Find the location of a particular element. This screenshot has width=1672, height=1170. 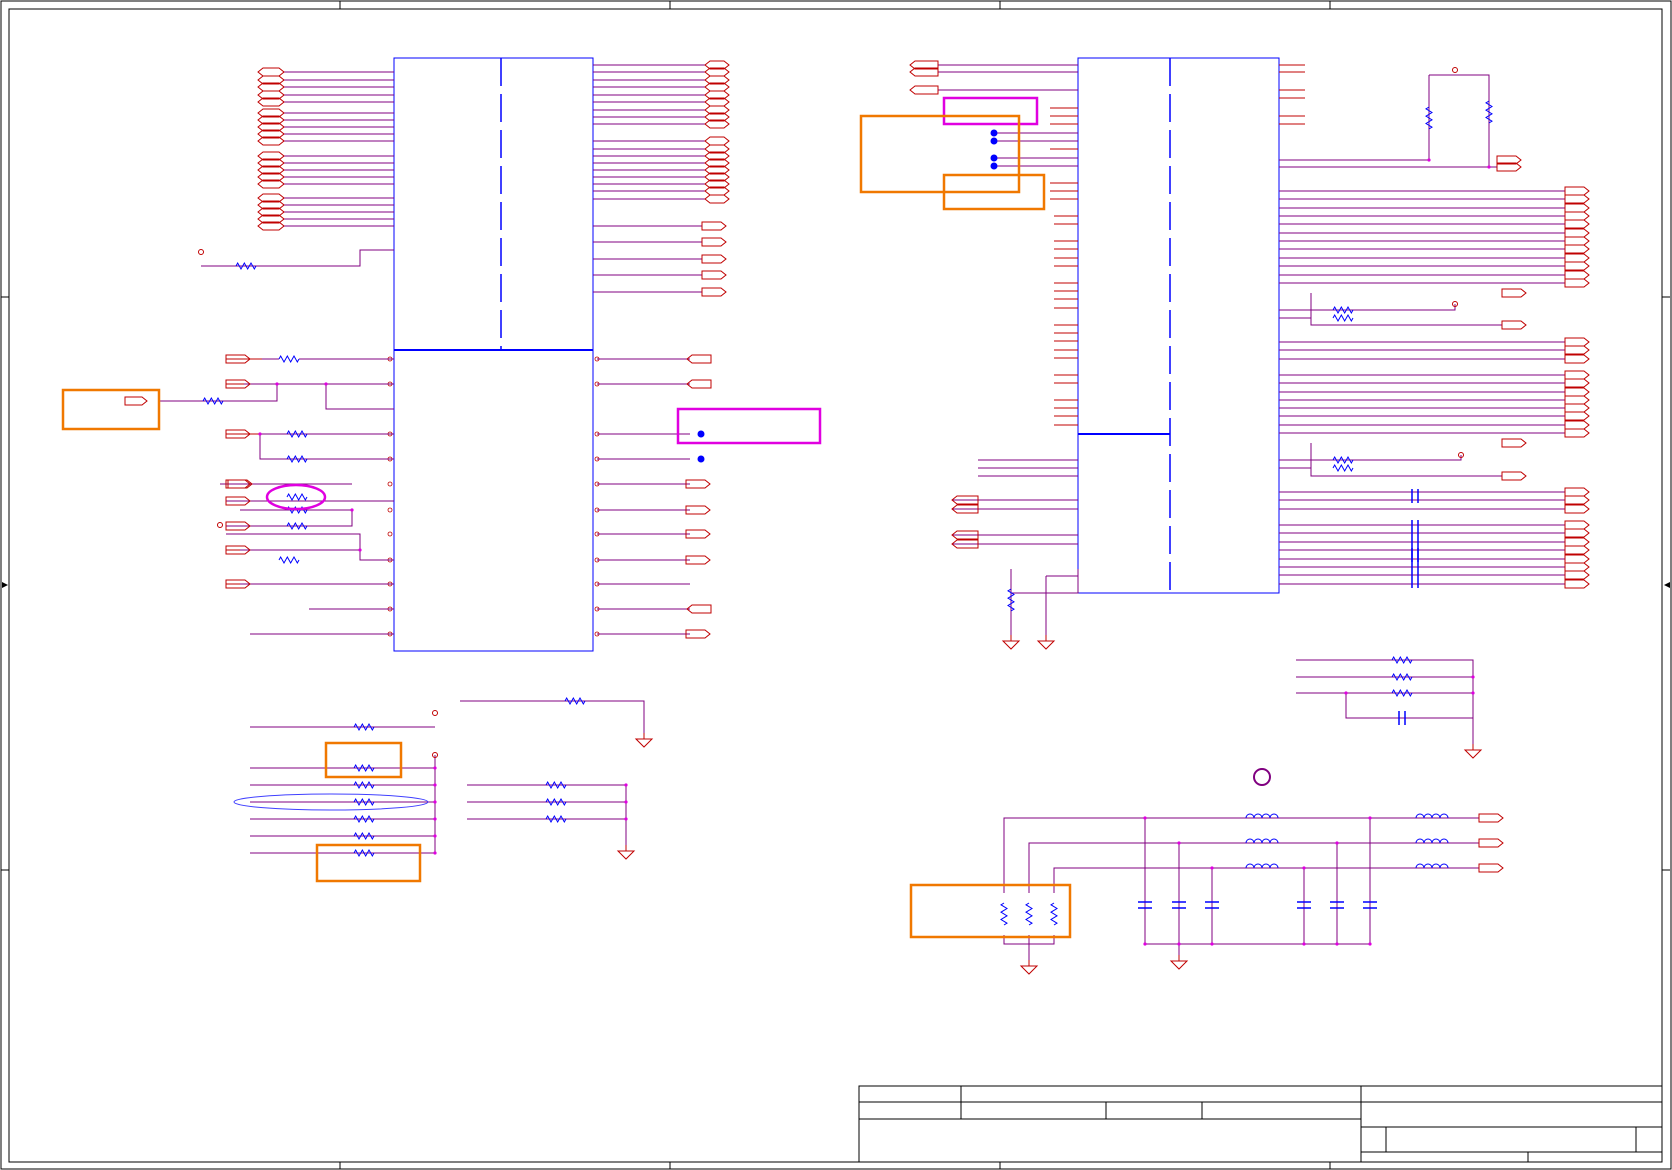

ic-left is located at coordinates (493, 354).